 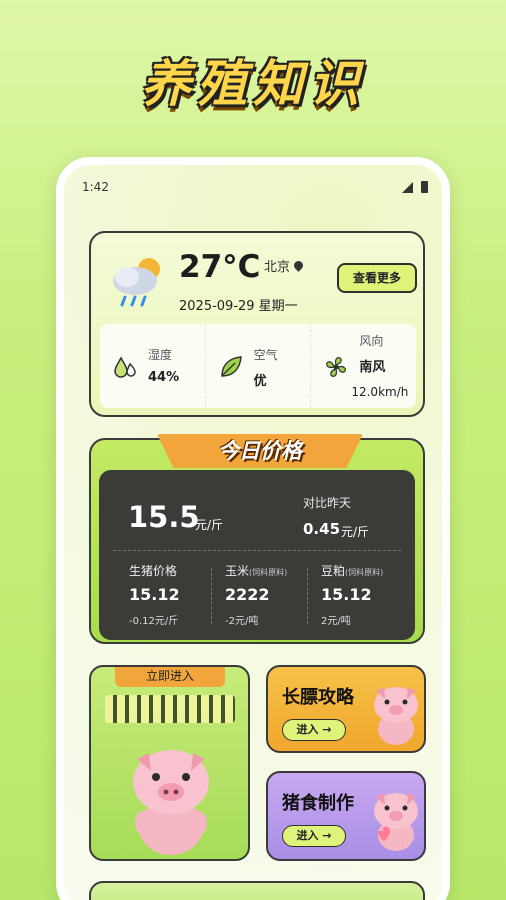 What do you see at coordinates (231, 366) in the screenshot?
I see `leaf-icon` at bounding box center [231, 366].